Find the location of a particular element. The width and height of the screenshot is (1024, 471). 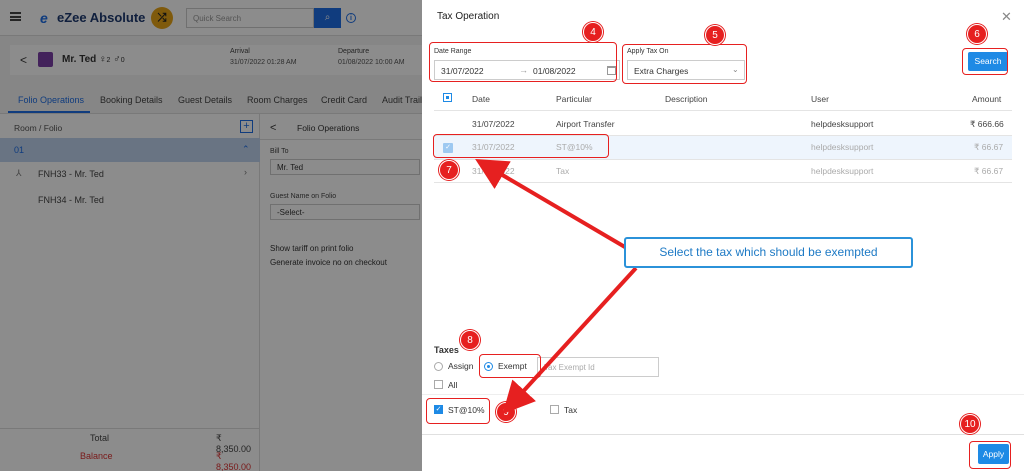

annotation-callout: Select the tax which should be exempted is located at coordinates (768, 252).